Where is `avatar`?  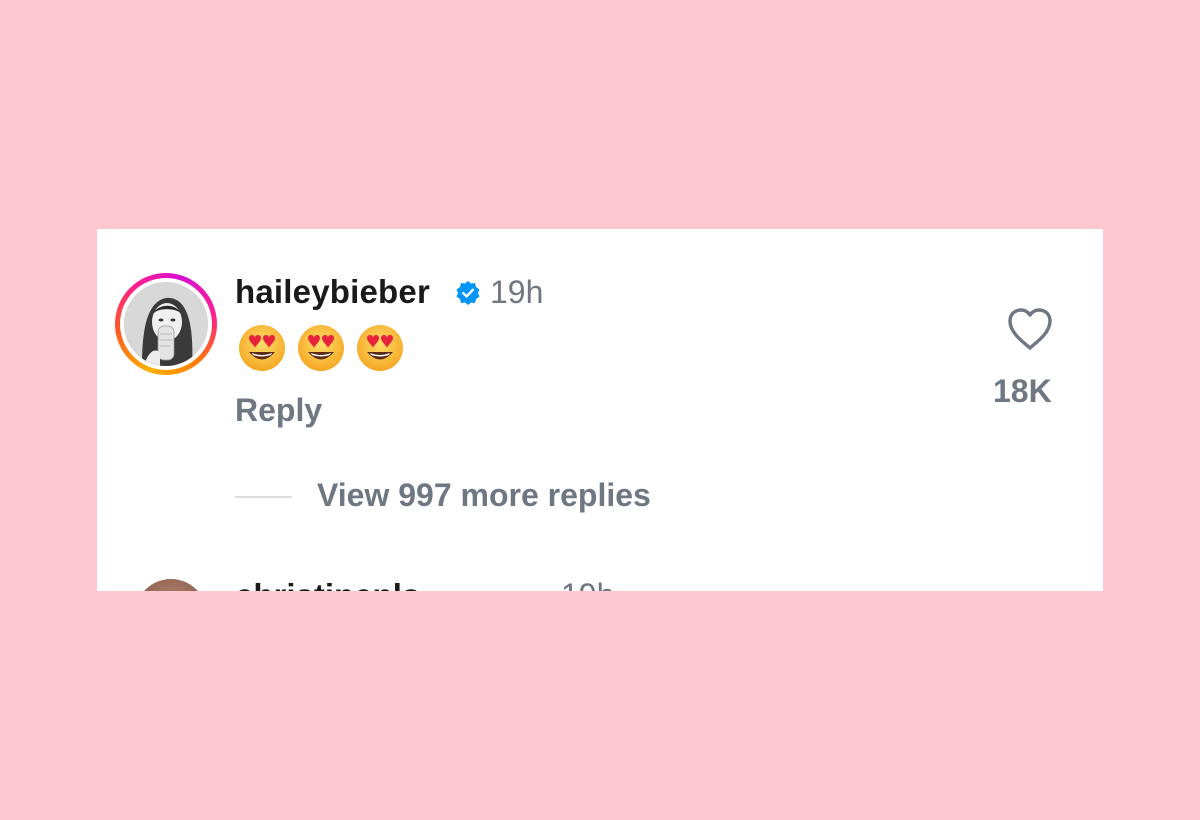
avatar is located at coordinates (166, 324).